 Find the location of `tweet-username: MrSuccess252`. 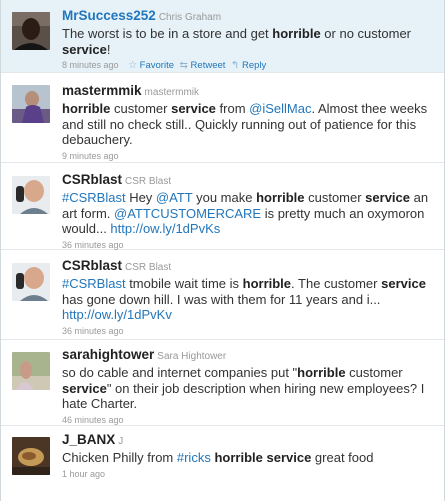

tweet-username: MrSuccess252 is located at coordinates (109, 15).